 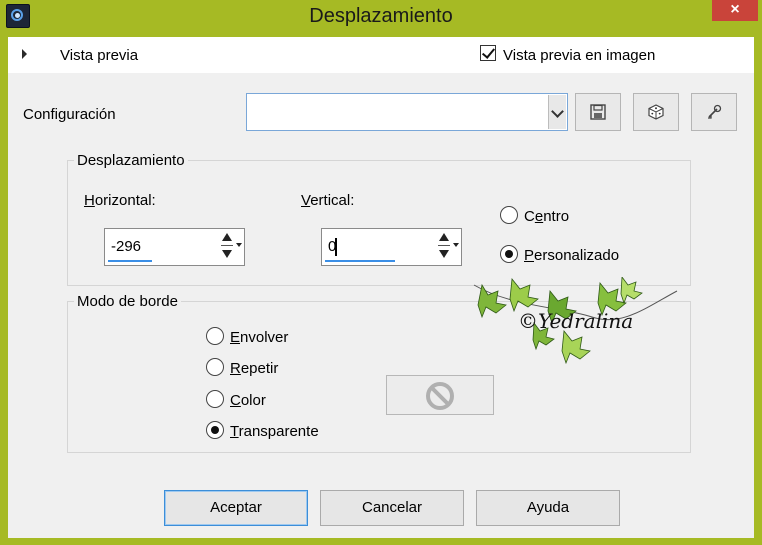 I want to click on custom-radio, so click(x=509, y=254).